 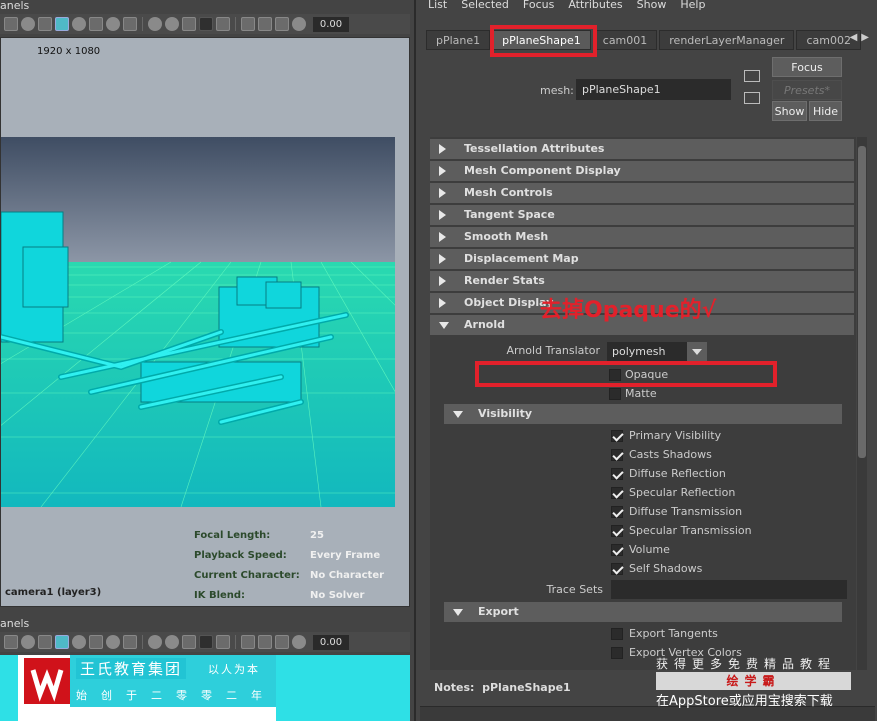 I want to click on section-export: Export, so click(x=643, y=612).